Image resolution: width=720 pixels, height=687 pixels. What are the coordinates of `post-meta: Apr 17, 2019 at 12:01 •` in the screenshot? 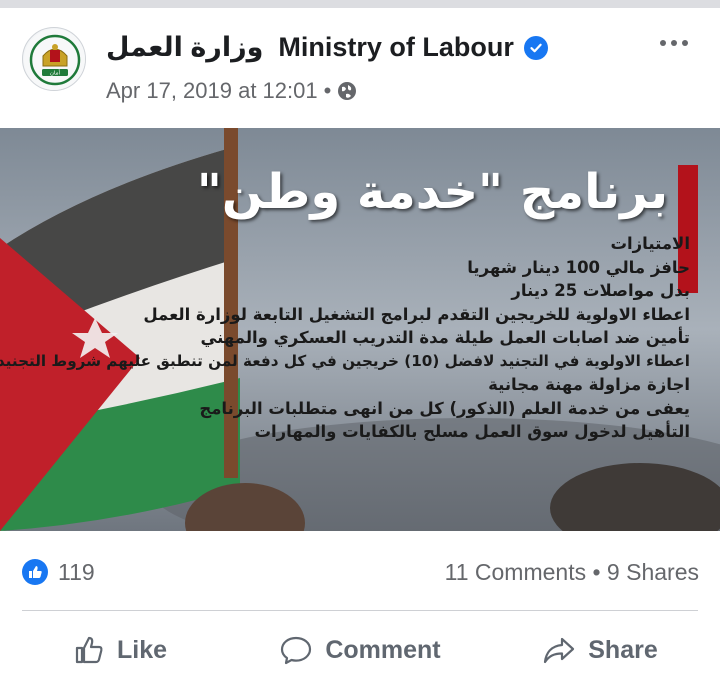 It's located at (231, 91).